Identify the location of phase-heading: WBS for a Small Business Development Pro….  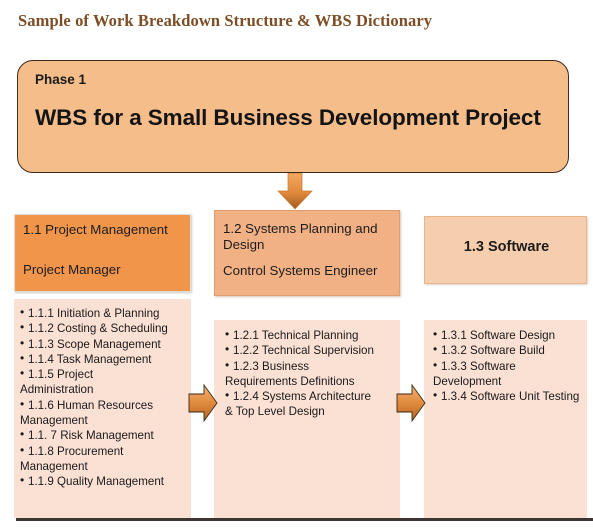
(288, 117).